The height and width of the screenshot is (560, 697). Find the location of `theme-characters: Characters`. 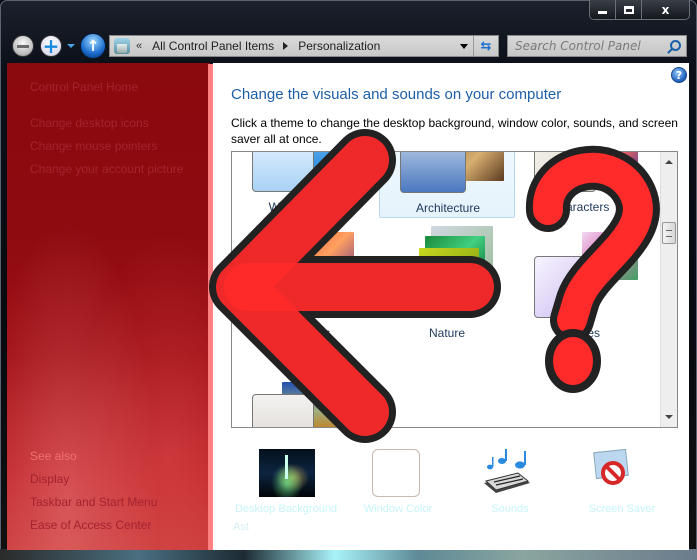

theme-characters: Characters is located at coordinates (580, 183).